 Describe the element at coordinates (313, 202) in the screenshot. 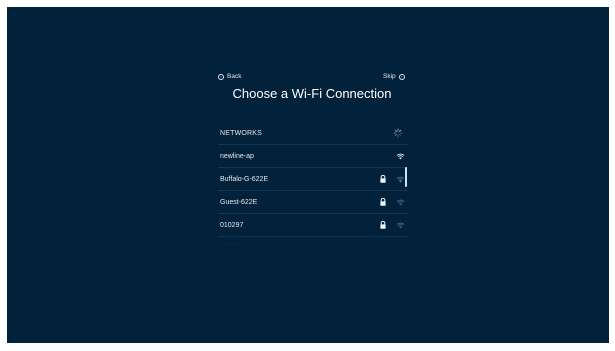

I see `network-item-guest-622e: Guest-622E` at that location.